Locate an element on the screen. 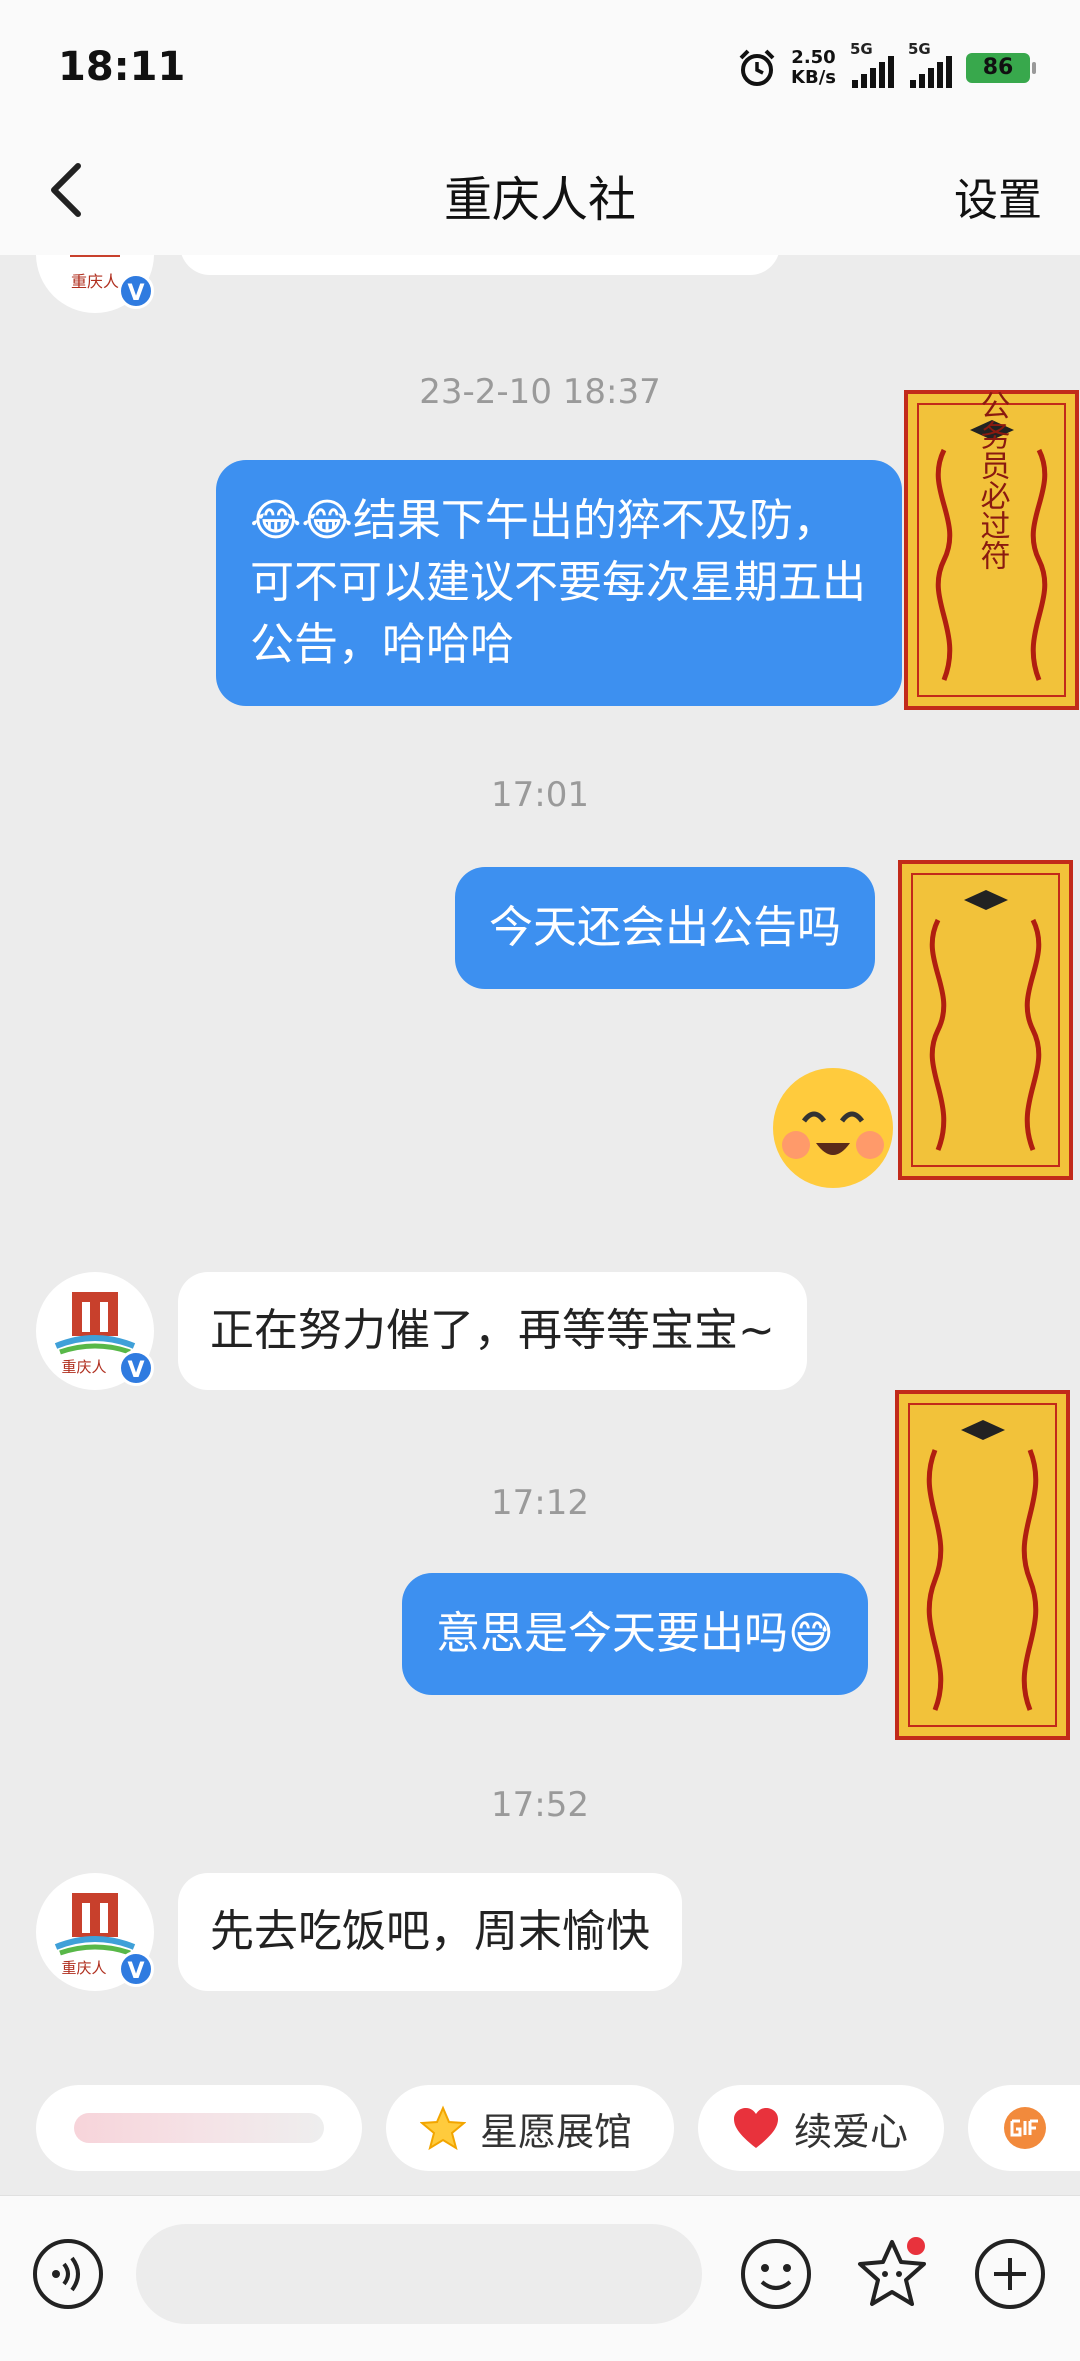 This screenshot has width=1080, height=2361. message-text: 今天还会出公告吗 is located at coordinates (665, 927).